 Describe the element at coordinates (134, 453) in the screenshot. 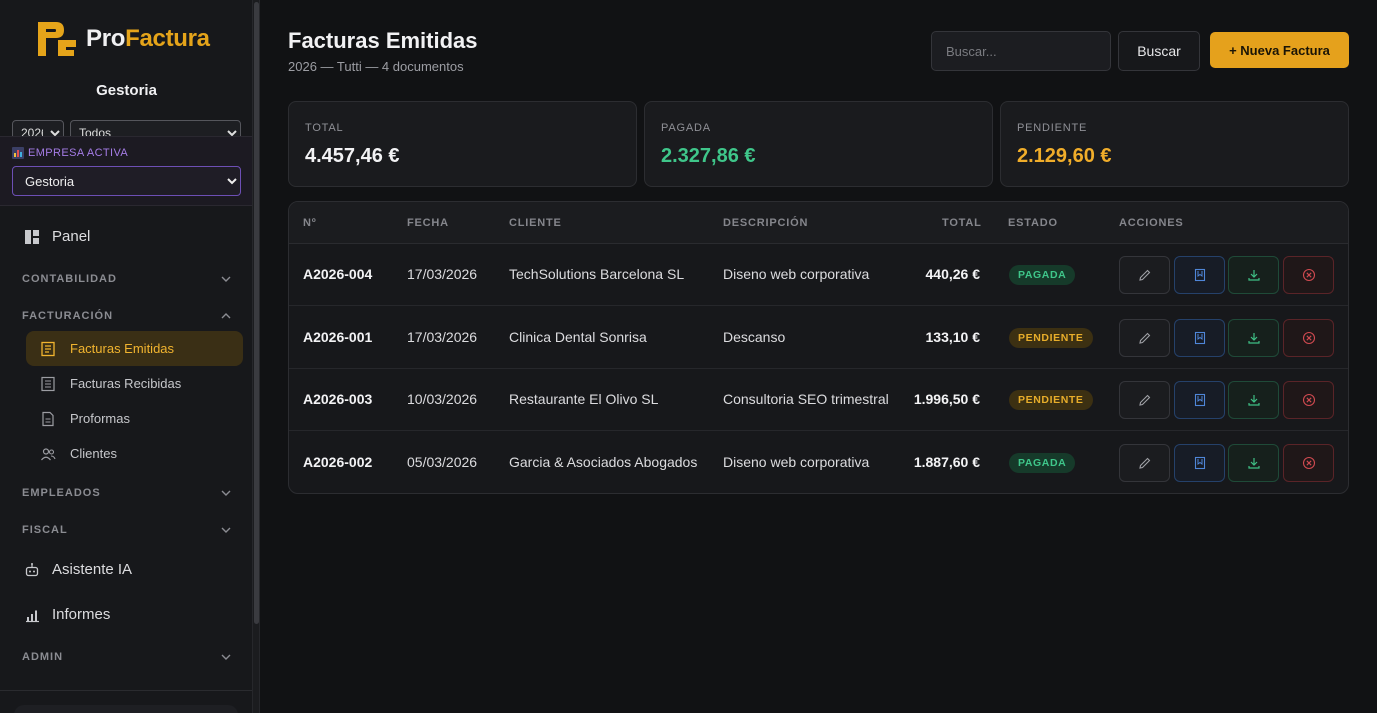

I see `sidebar-item-clientes: Clientes` at that location.